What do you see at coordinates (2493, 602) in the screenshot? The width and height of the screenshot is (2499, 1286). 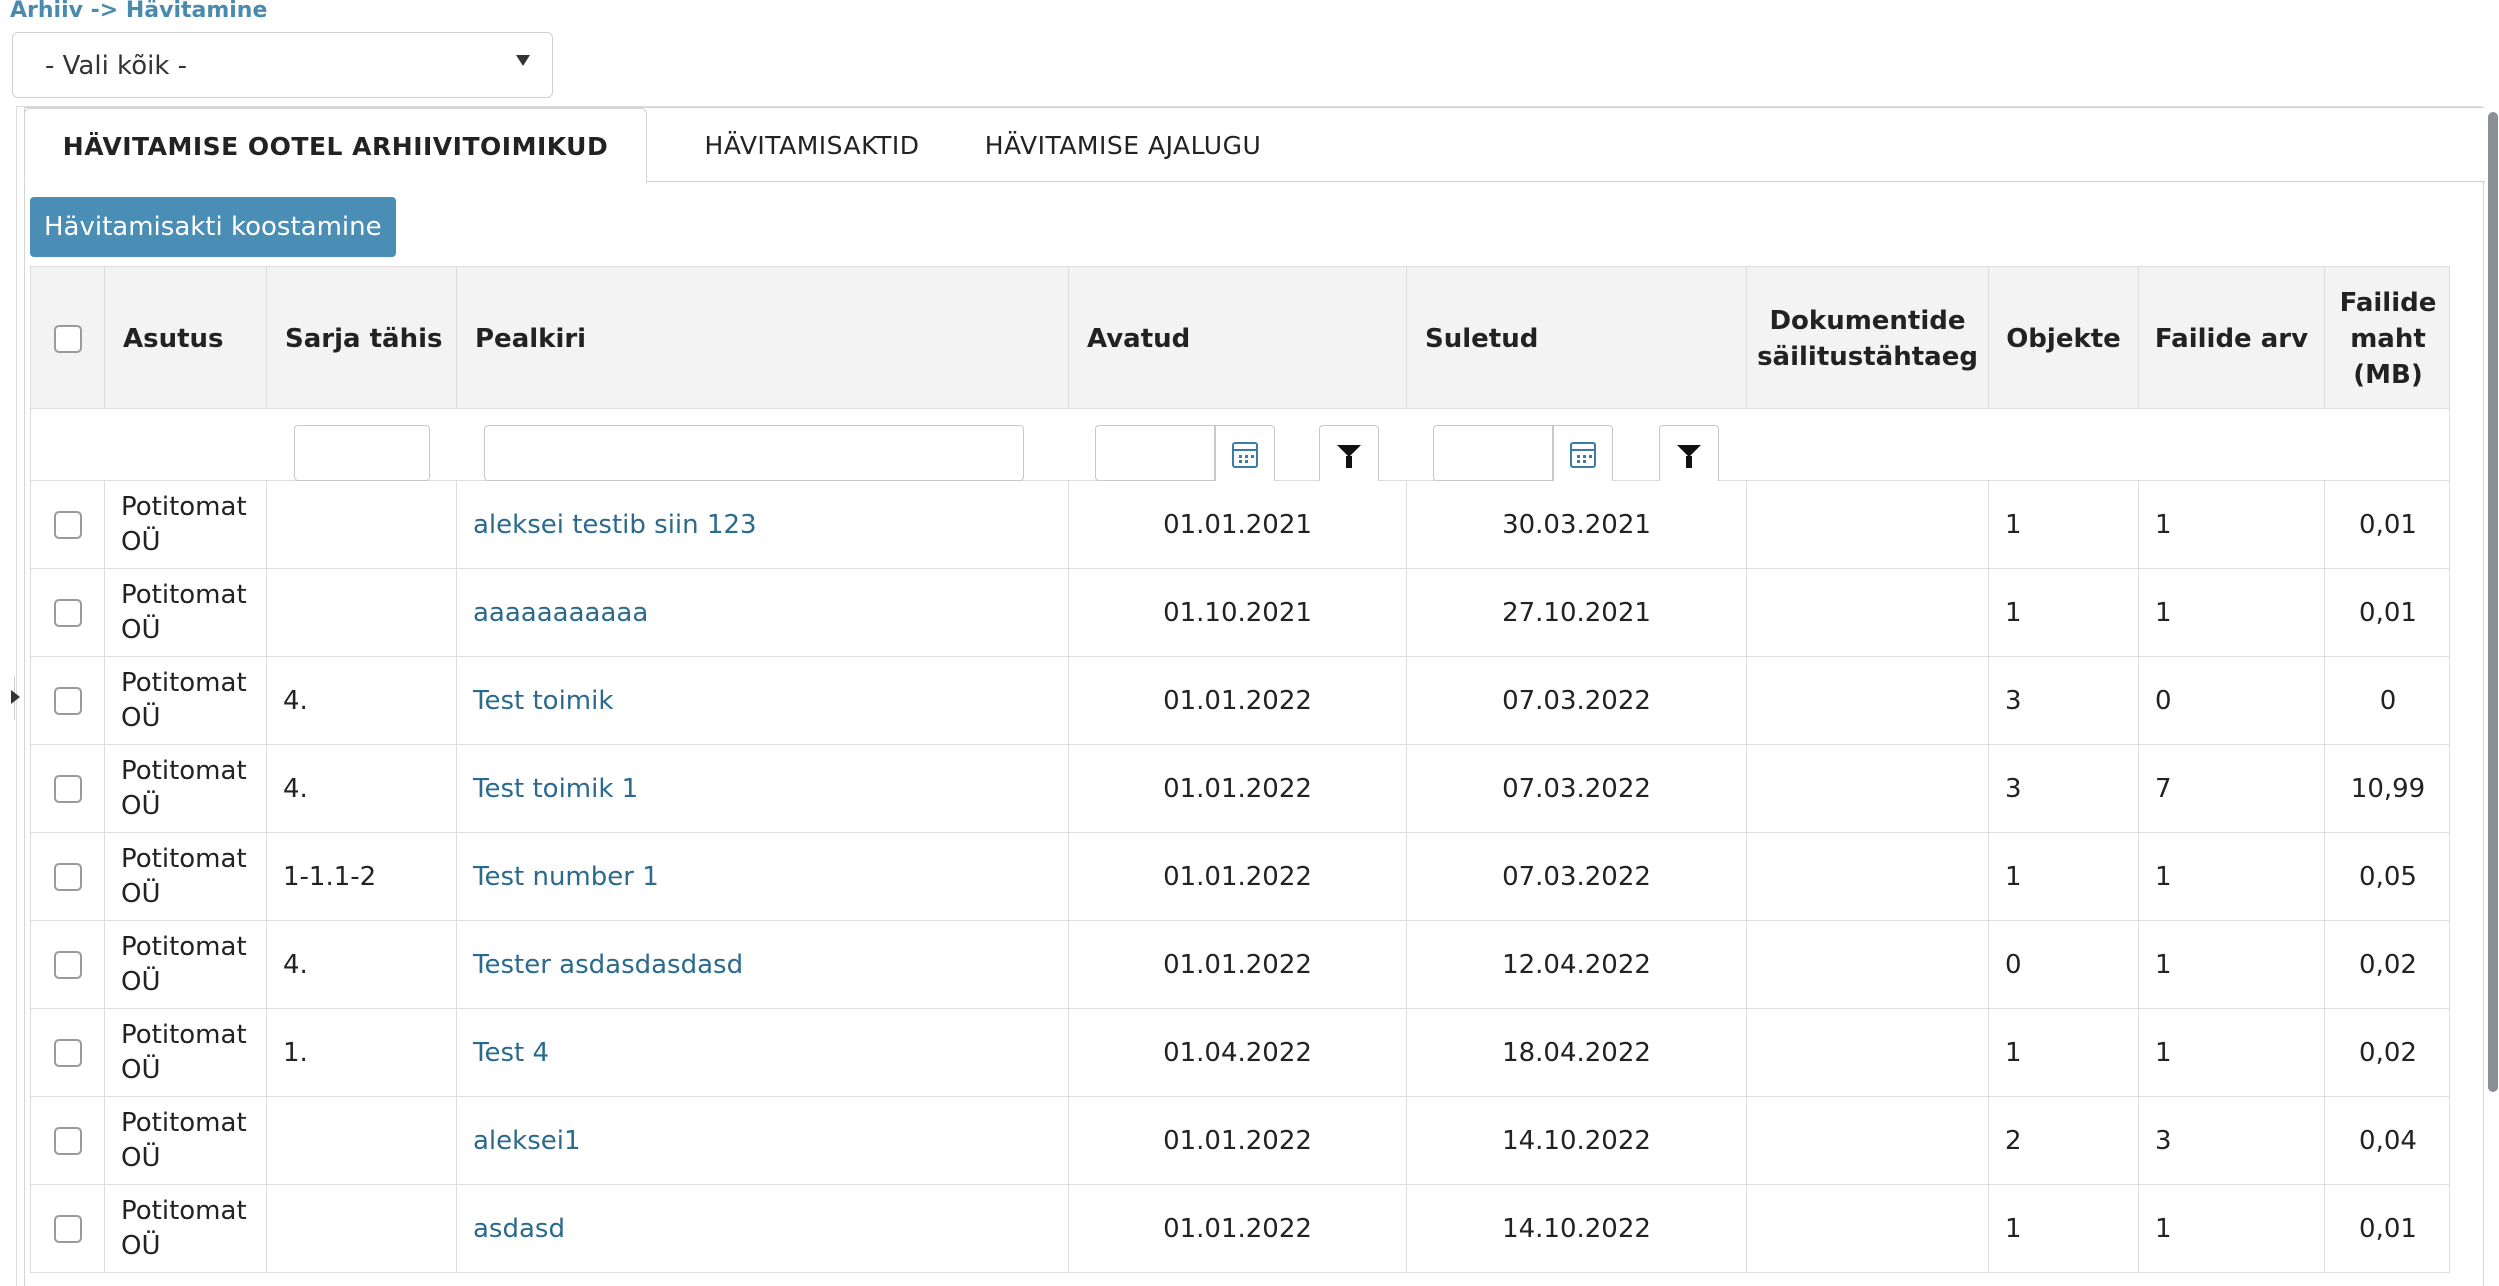 I see `scrollbar-thumb` at bounding box center [2493, 602].